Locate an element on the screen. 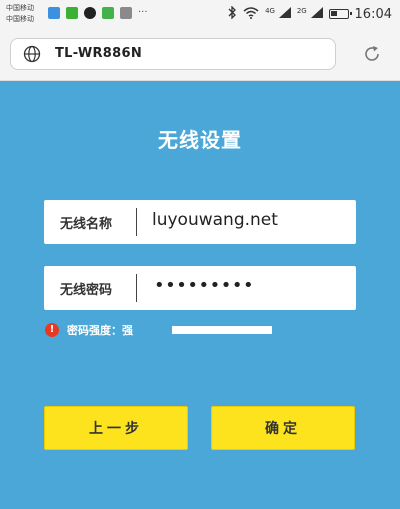 This screenshot has width=400, height=509. gallery-icon is located at coordinates (126, 13).